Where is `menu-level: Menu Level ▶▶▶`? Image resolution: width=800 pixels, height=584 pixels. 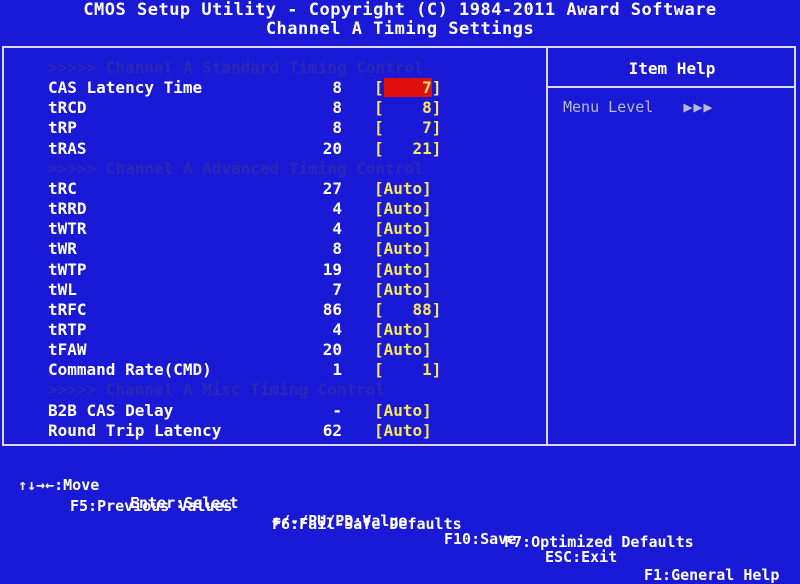
menu-level: Menu Level ▶▶▶ is located at coordinates (638, 107).